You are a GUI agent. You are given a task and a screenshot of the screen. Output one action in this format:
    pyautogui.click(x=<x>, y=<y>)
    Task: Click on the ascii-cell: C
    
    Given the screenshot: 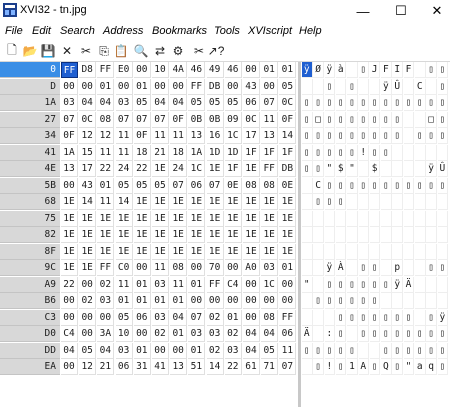 What is the action you would take?
    pyautogui.click(x=420, y=86)
    